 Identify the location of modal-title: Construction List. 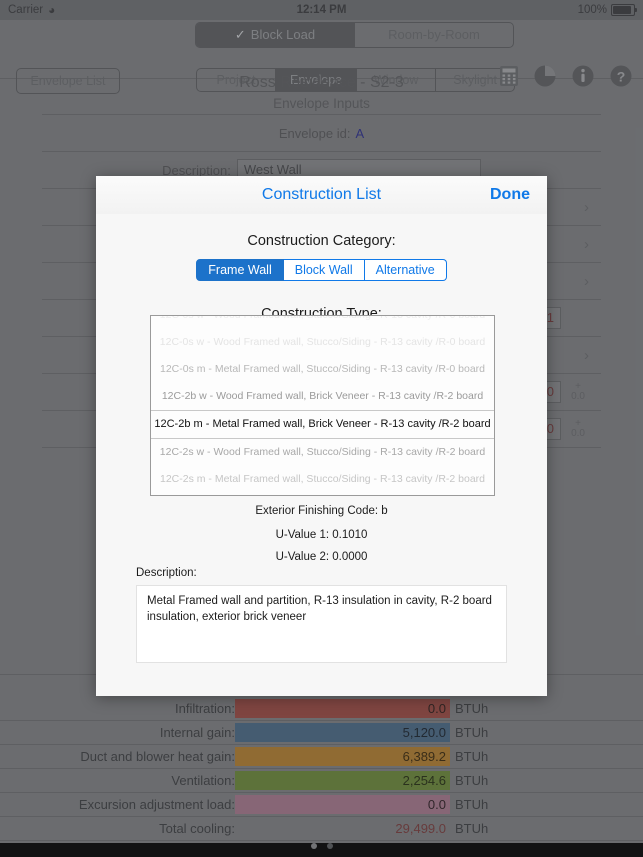
(321, 194).